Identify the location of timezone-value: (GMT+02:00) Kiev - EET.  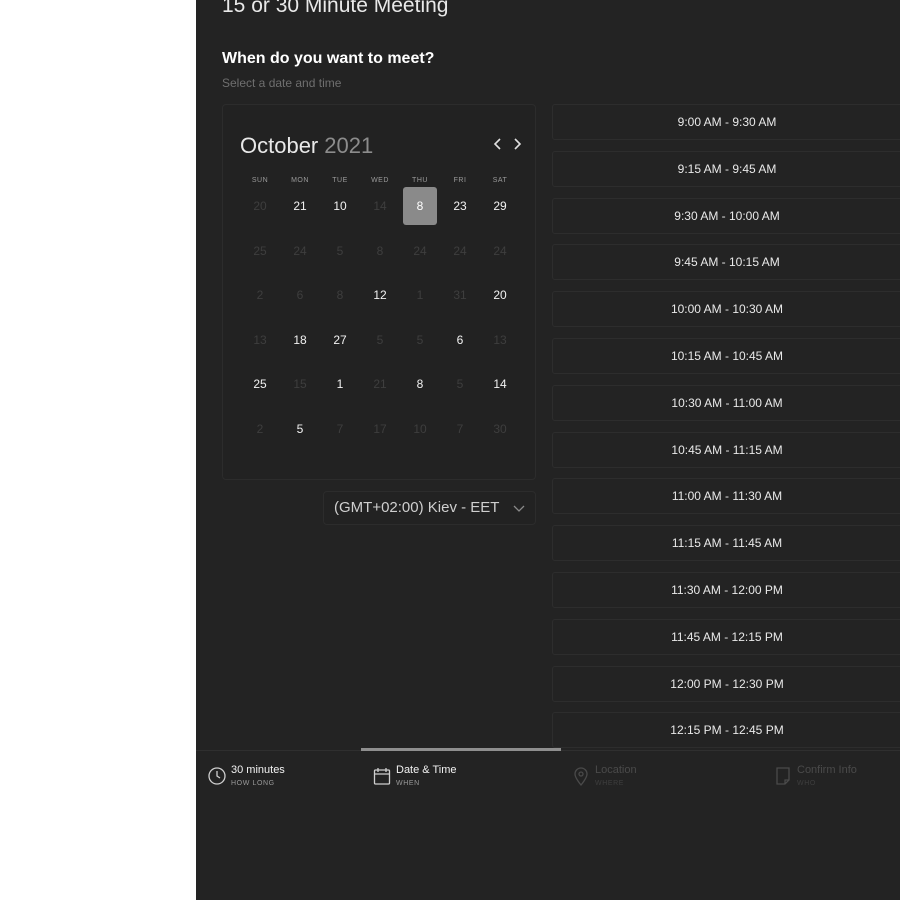
(417, 507).